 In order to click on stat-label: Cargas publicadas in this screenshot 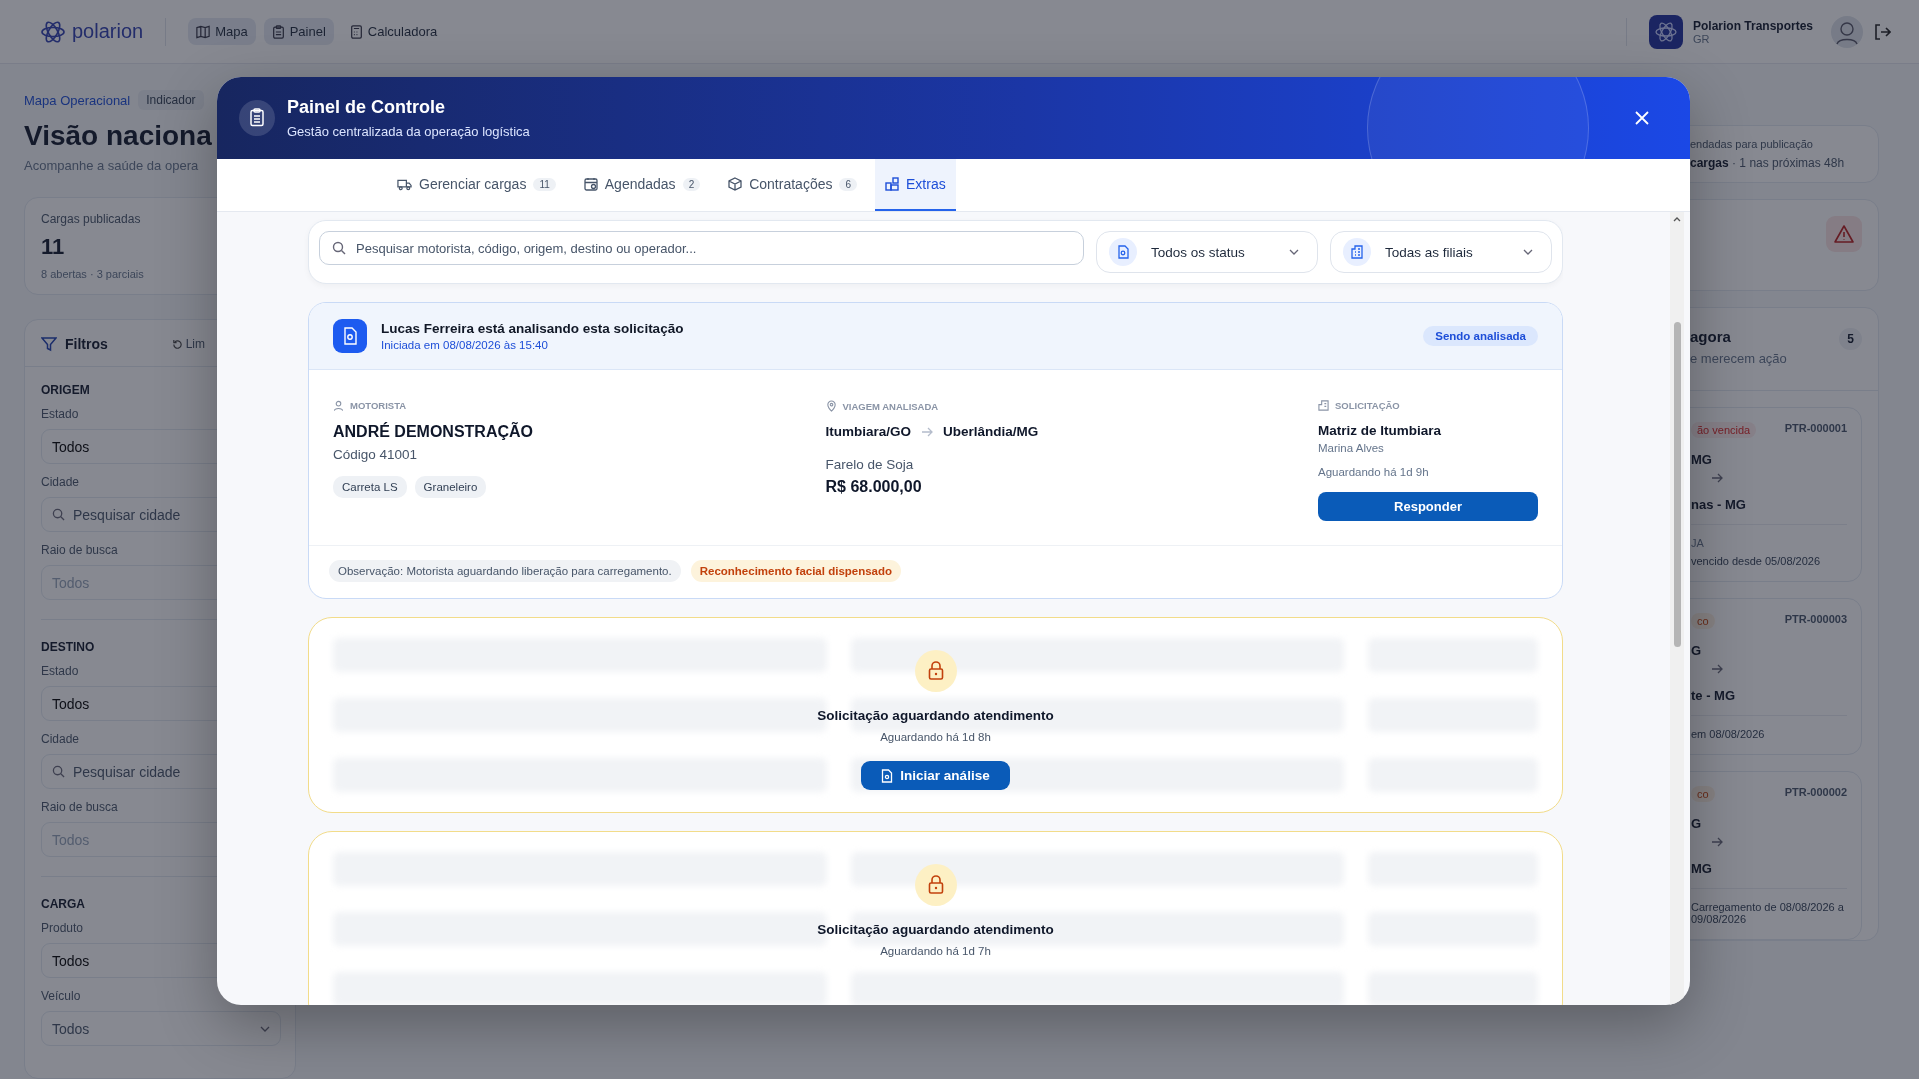, I will do `click(91, 219)`.